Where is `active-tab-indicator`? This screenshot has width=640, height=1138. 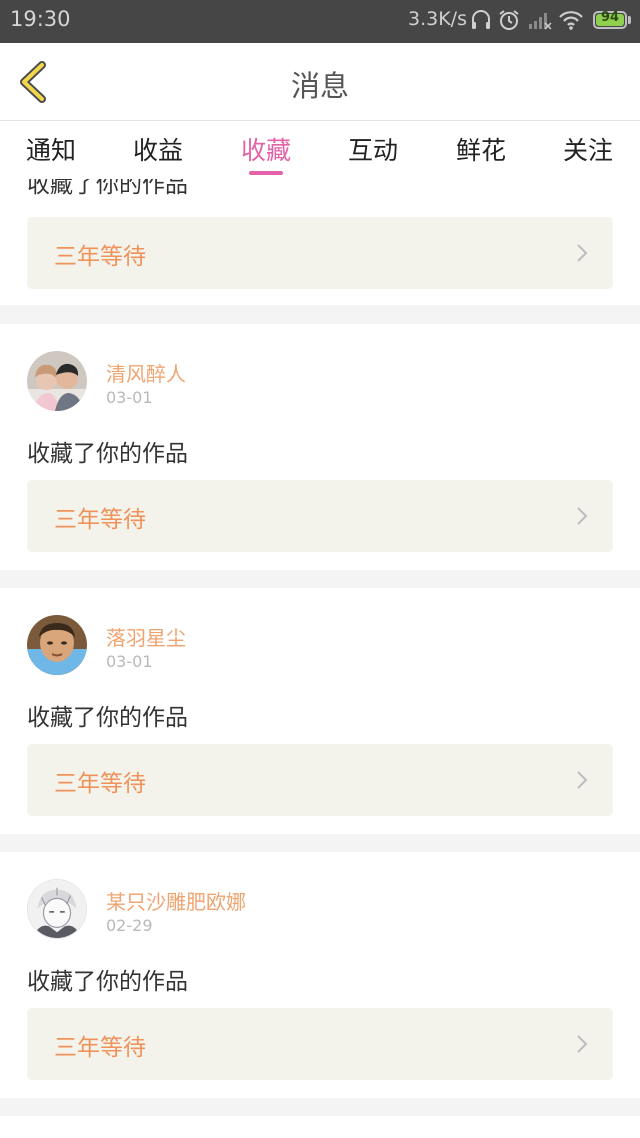 active-tab-indicator is located at coordinates (266, 173).